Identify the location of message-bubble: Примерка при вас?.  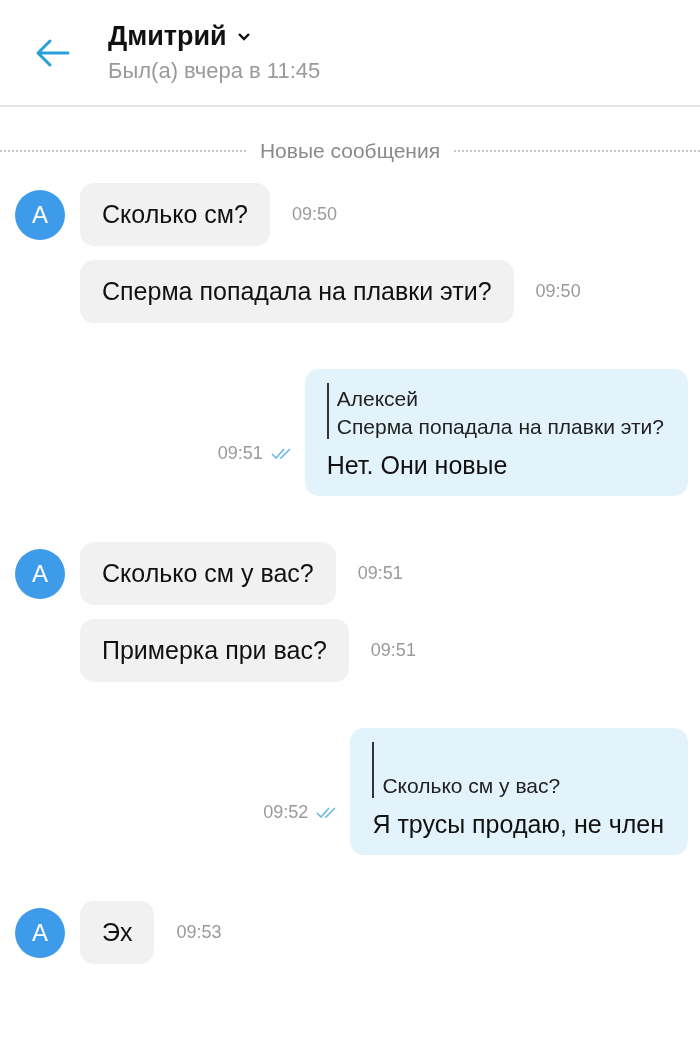
(214, 650).